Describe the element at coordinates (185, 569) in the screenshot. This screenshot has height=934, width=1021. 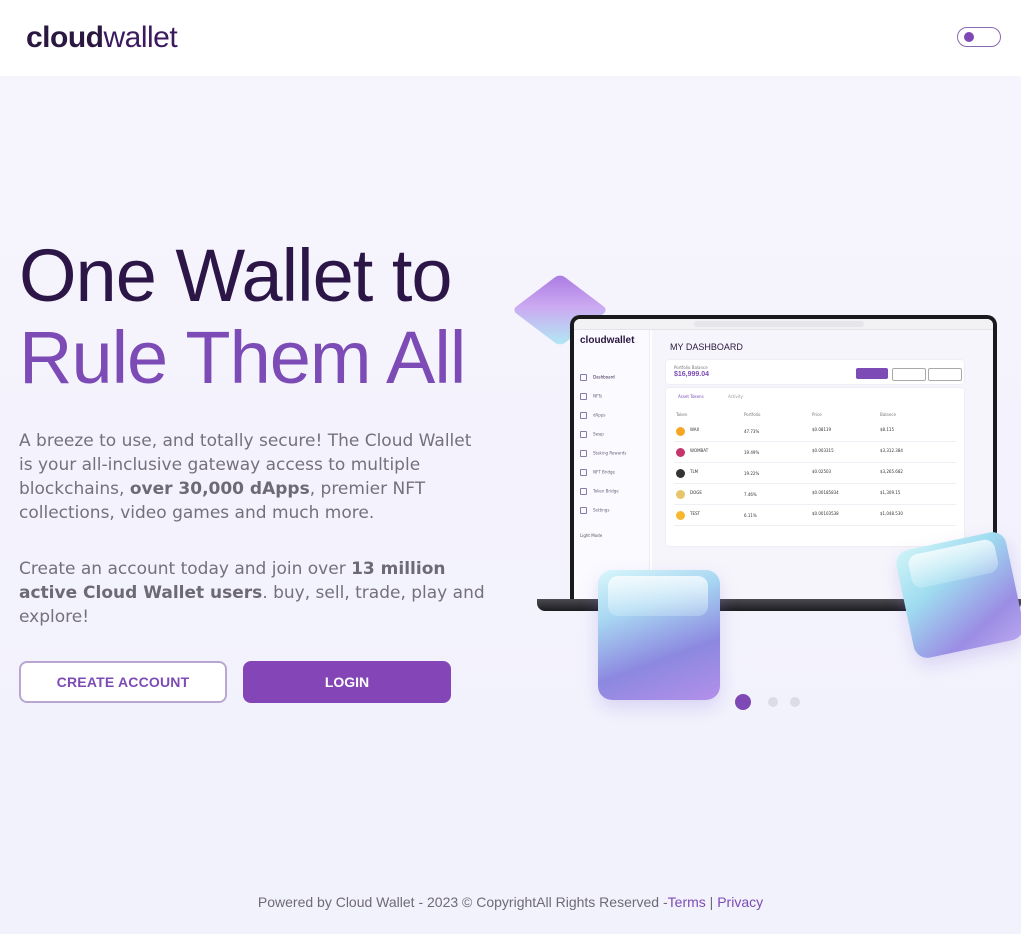
I see `para2-text-a: Create an account today and join over` at that location.